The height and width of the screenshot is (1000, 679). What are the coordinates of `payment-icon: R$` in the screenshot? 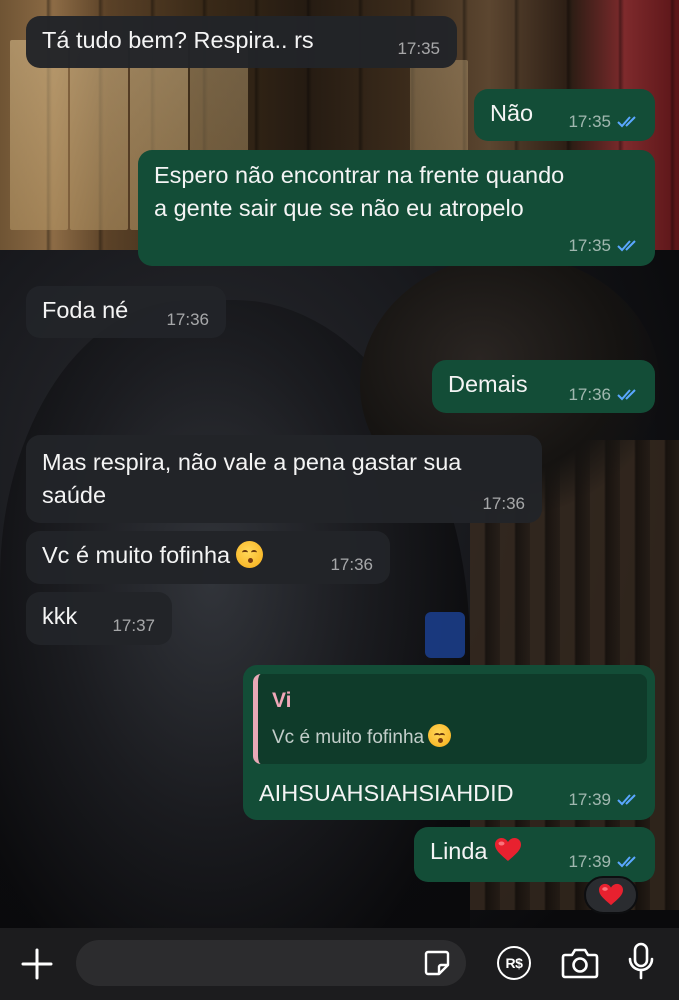 It's located at (514, 963).